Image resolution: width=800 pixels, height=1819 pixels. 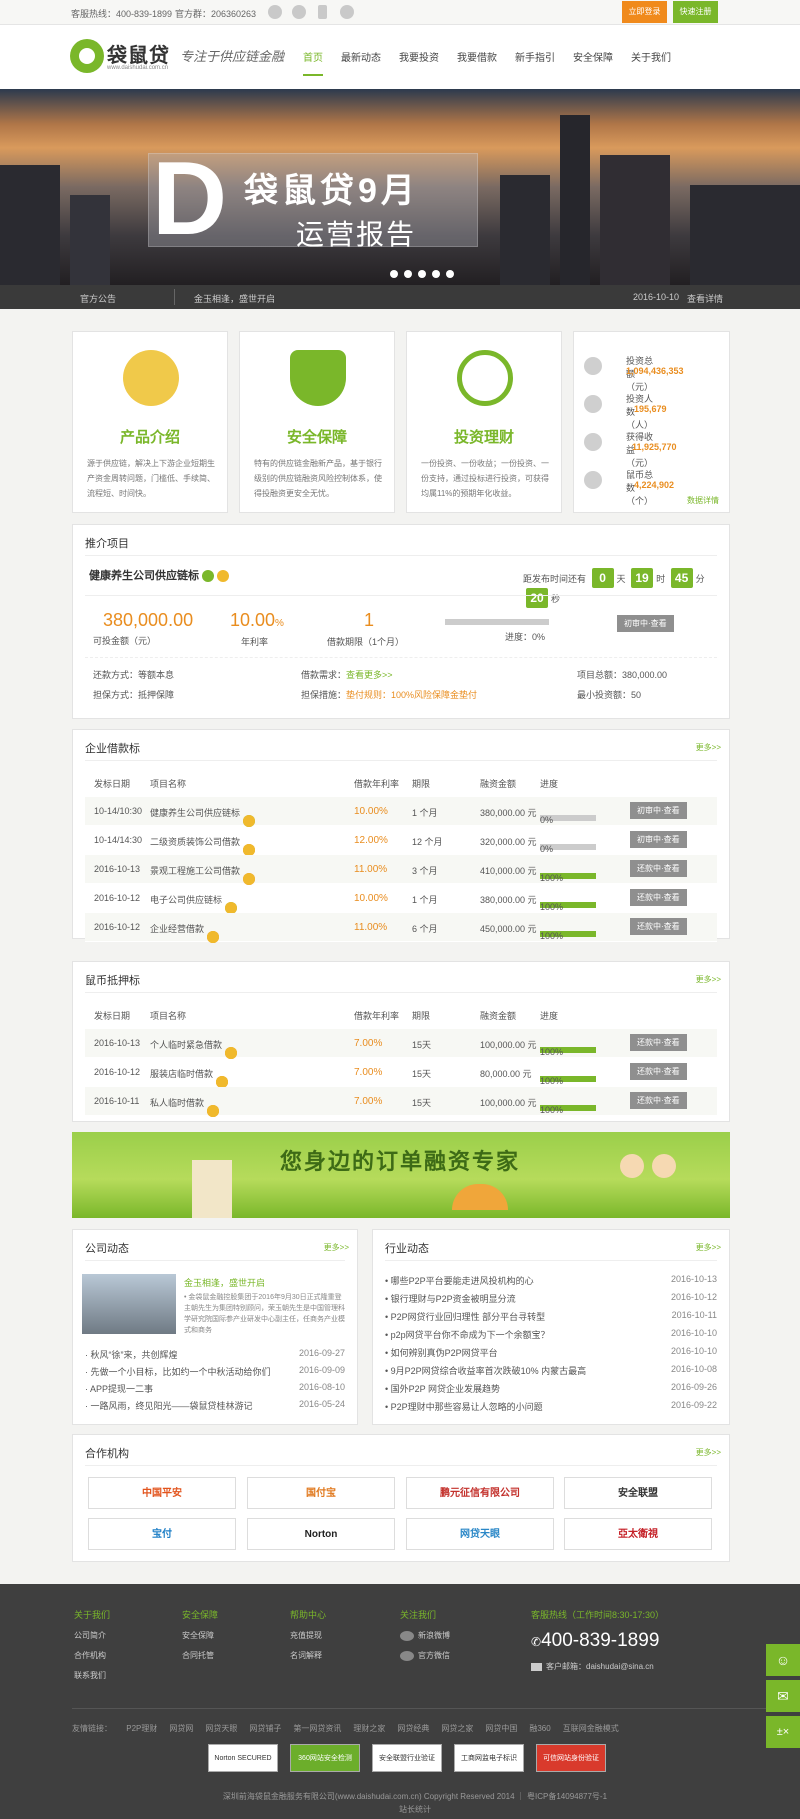 I want to click on friend-link: 网贷之家, so click(x=457, y=1728).